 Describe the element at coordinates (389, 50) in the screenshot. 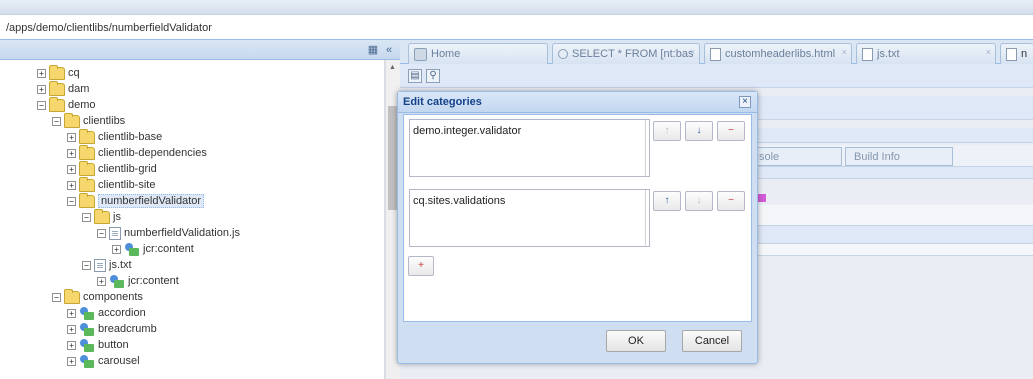

I see `collapse-left-icon: «` at that location.